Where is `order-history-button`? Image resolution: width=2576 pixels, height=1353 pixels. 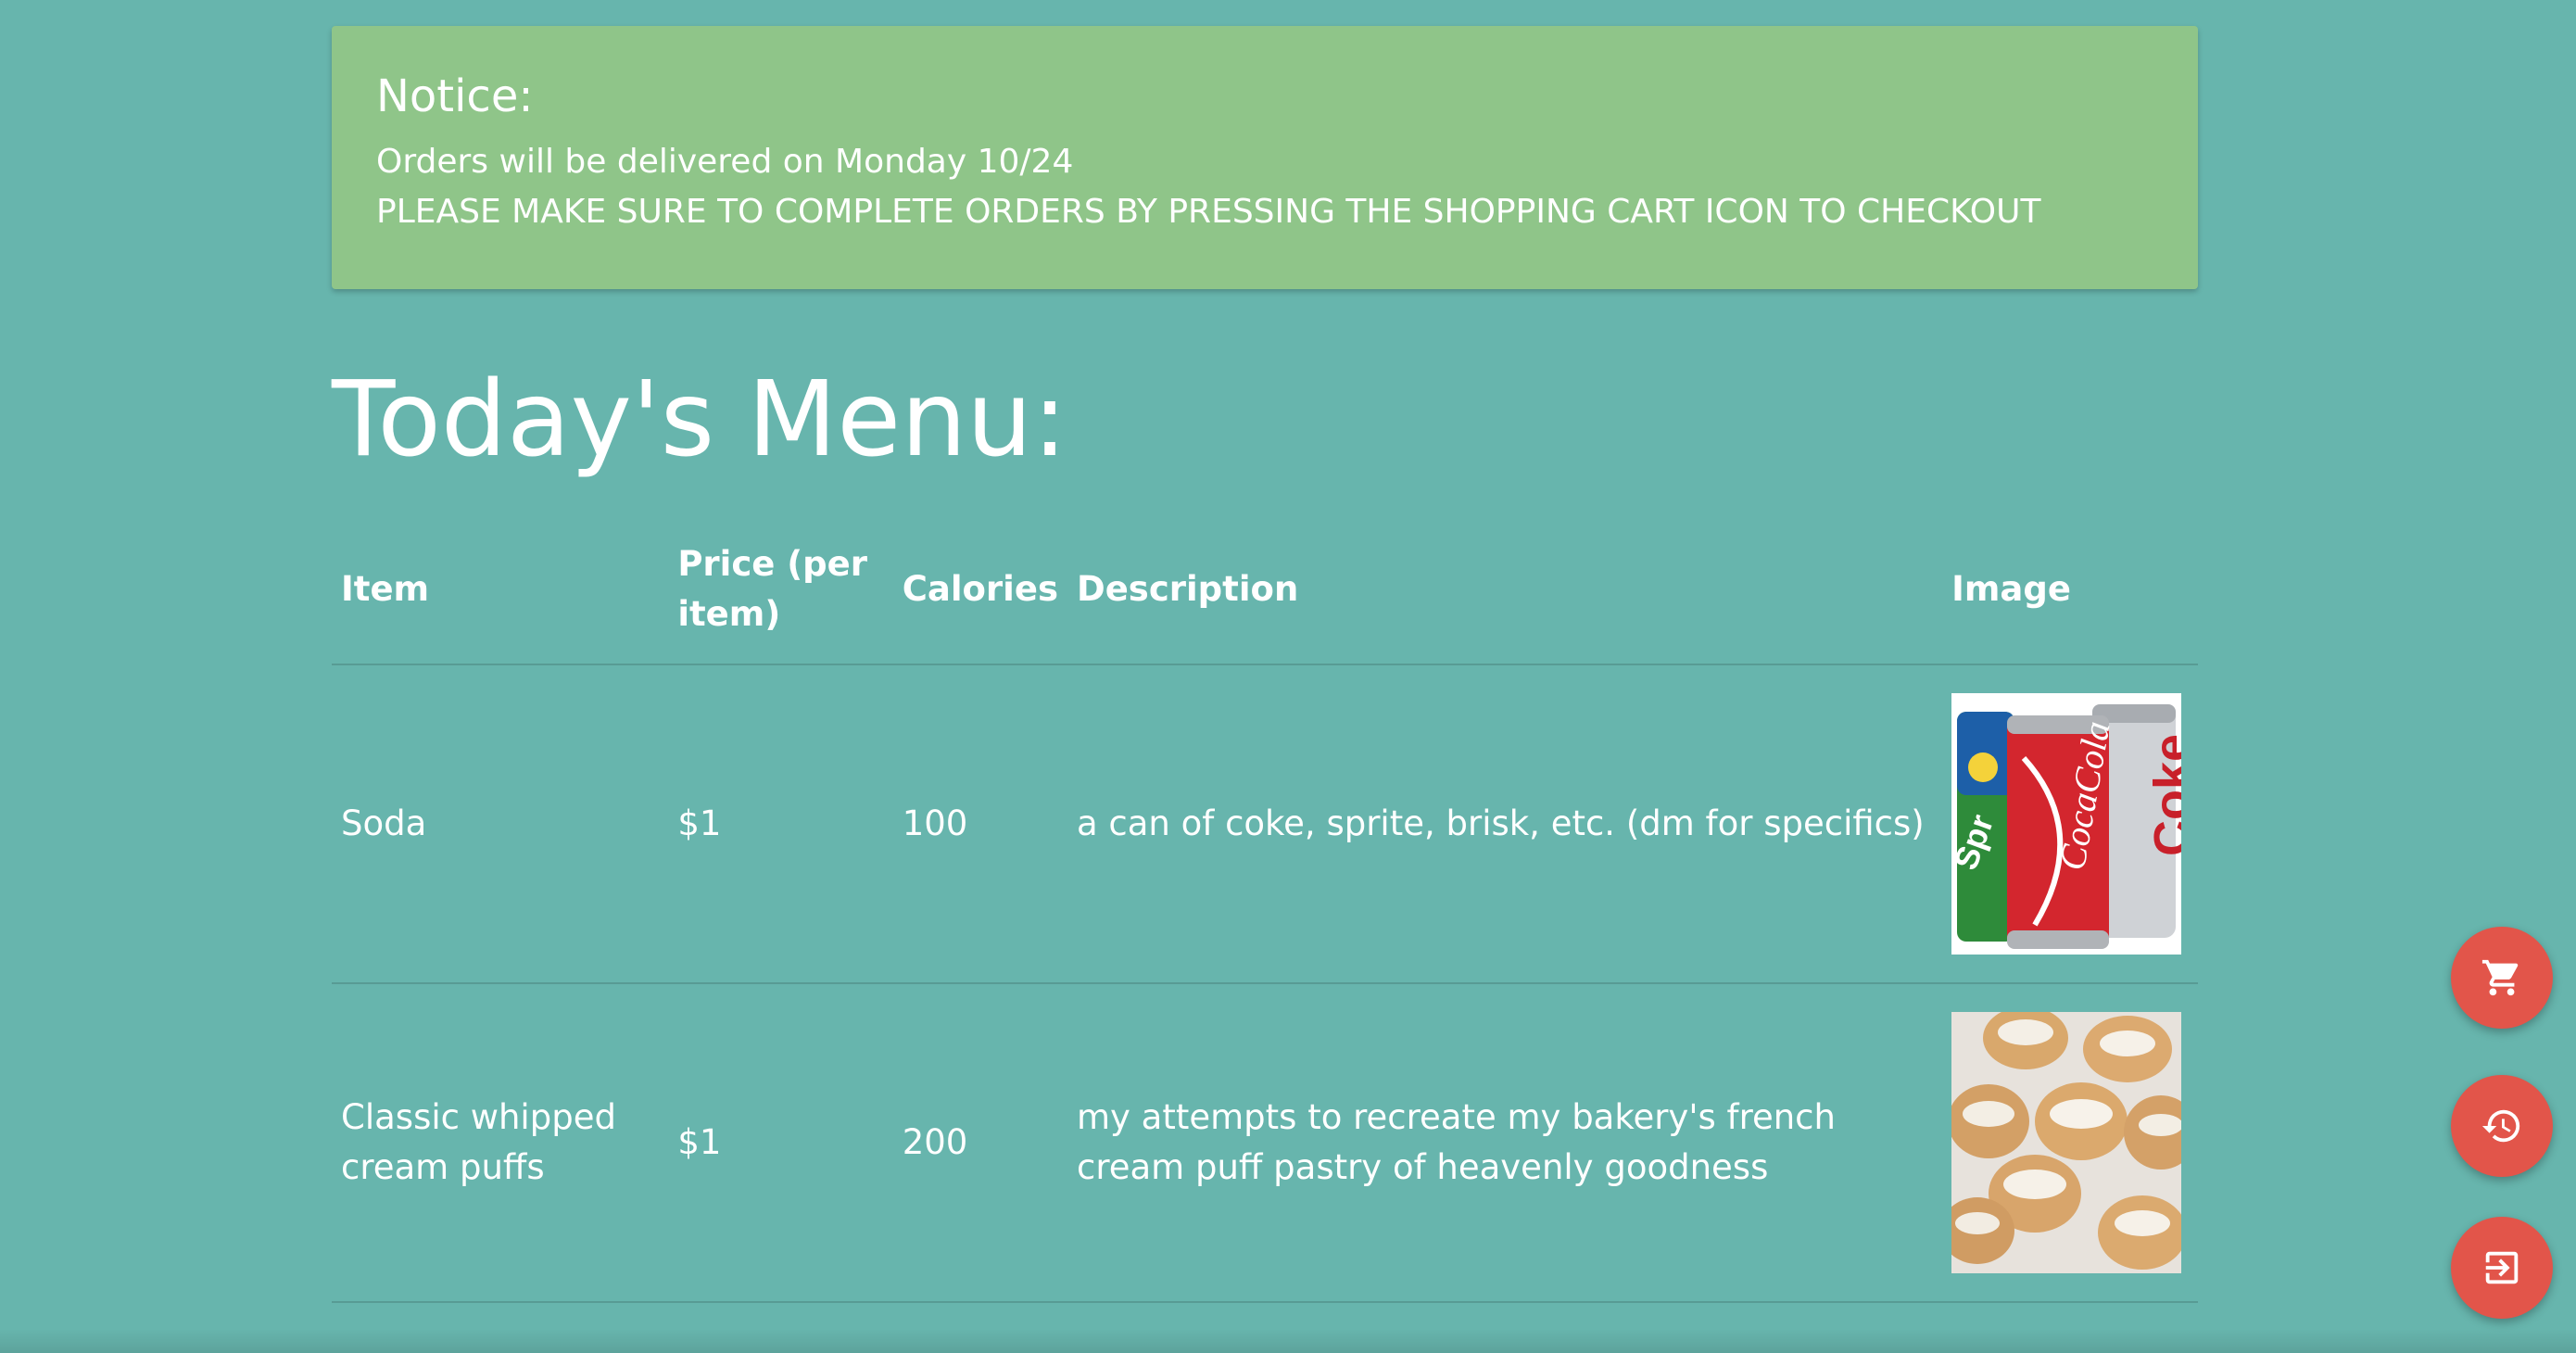
order-history-button is located at coordinates (2502, 1126).